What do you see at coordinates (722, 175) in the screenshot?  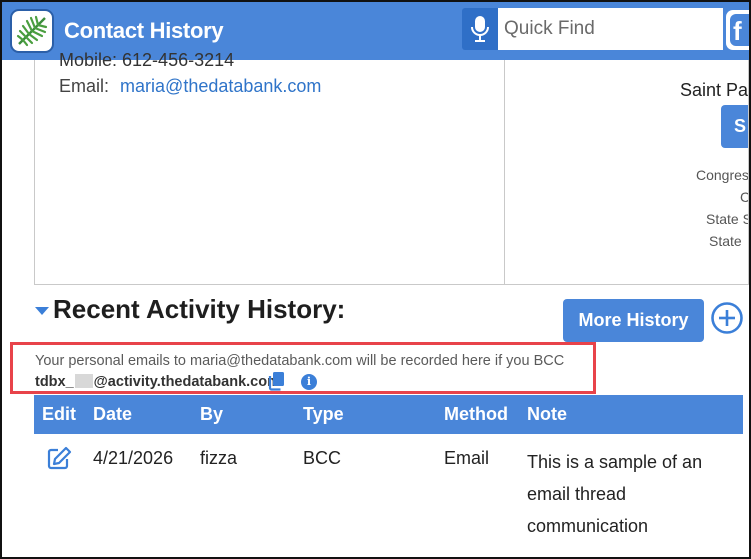 I see `district-label: Congres` at bounding box center [722, 175].